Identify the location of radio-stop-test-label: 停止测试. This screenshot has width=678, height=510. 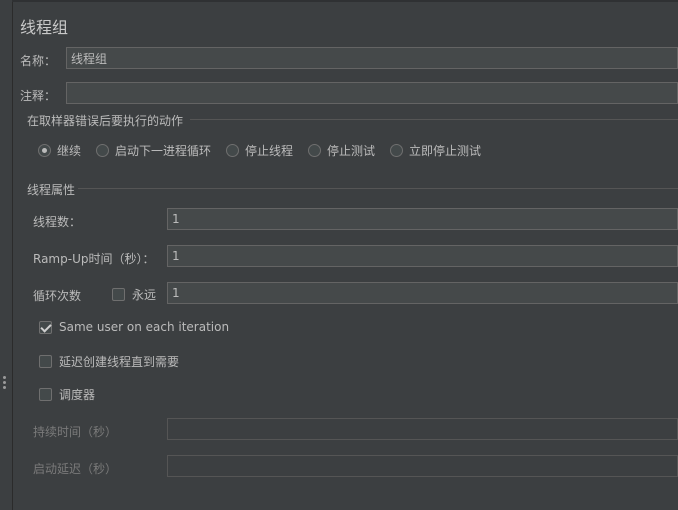
(351, 151).